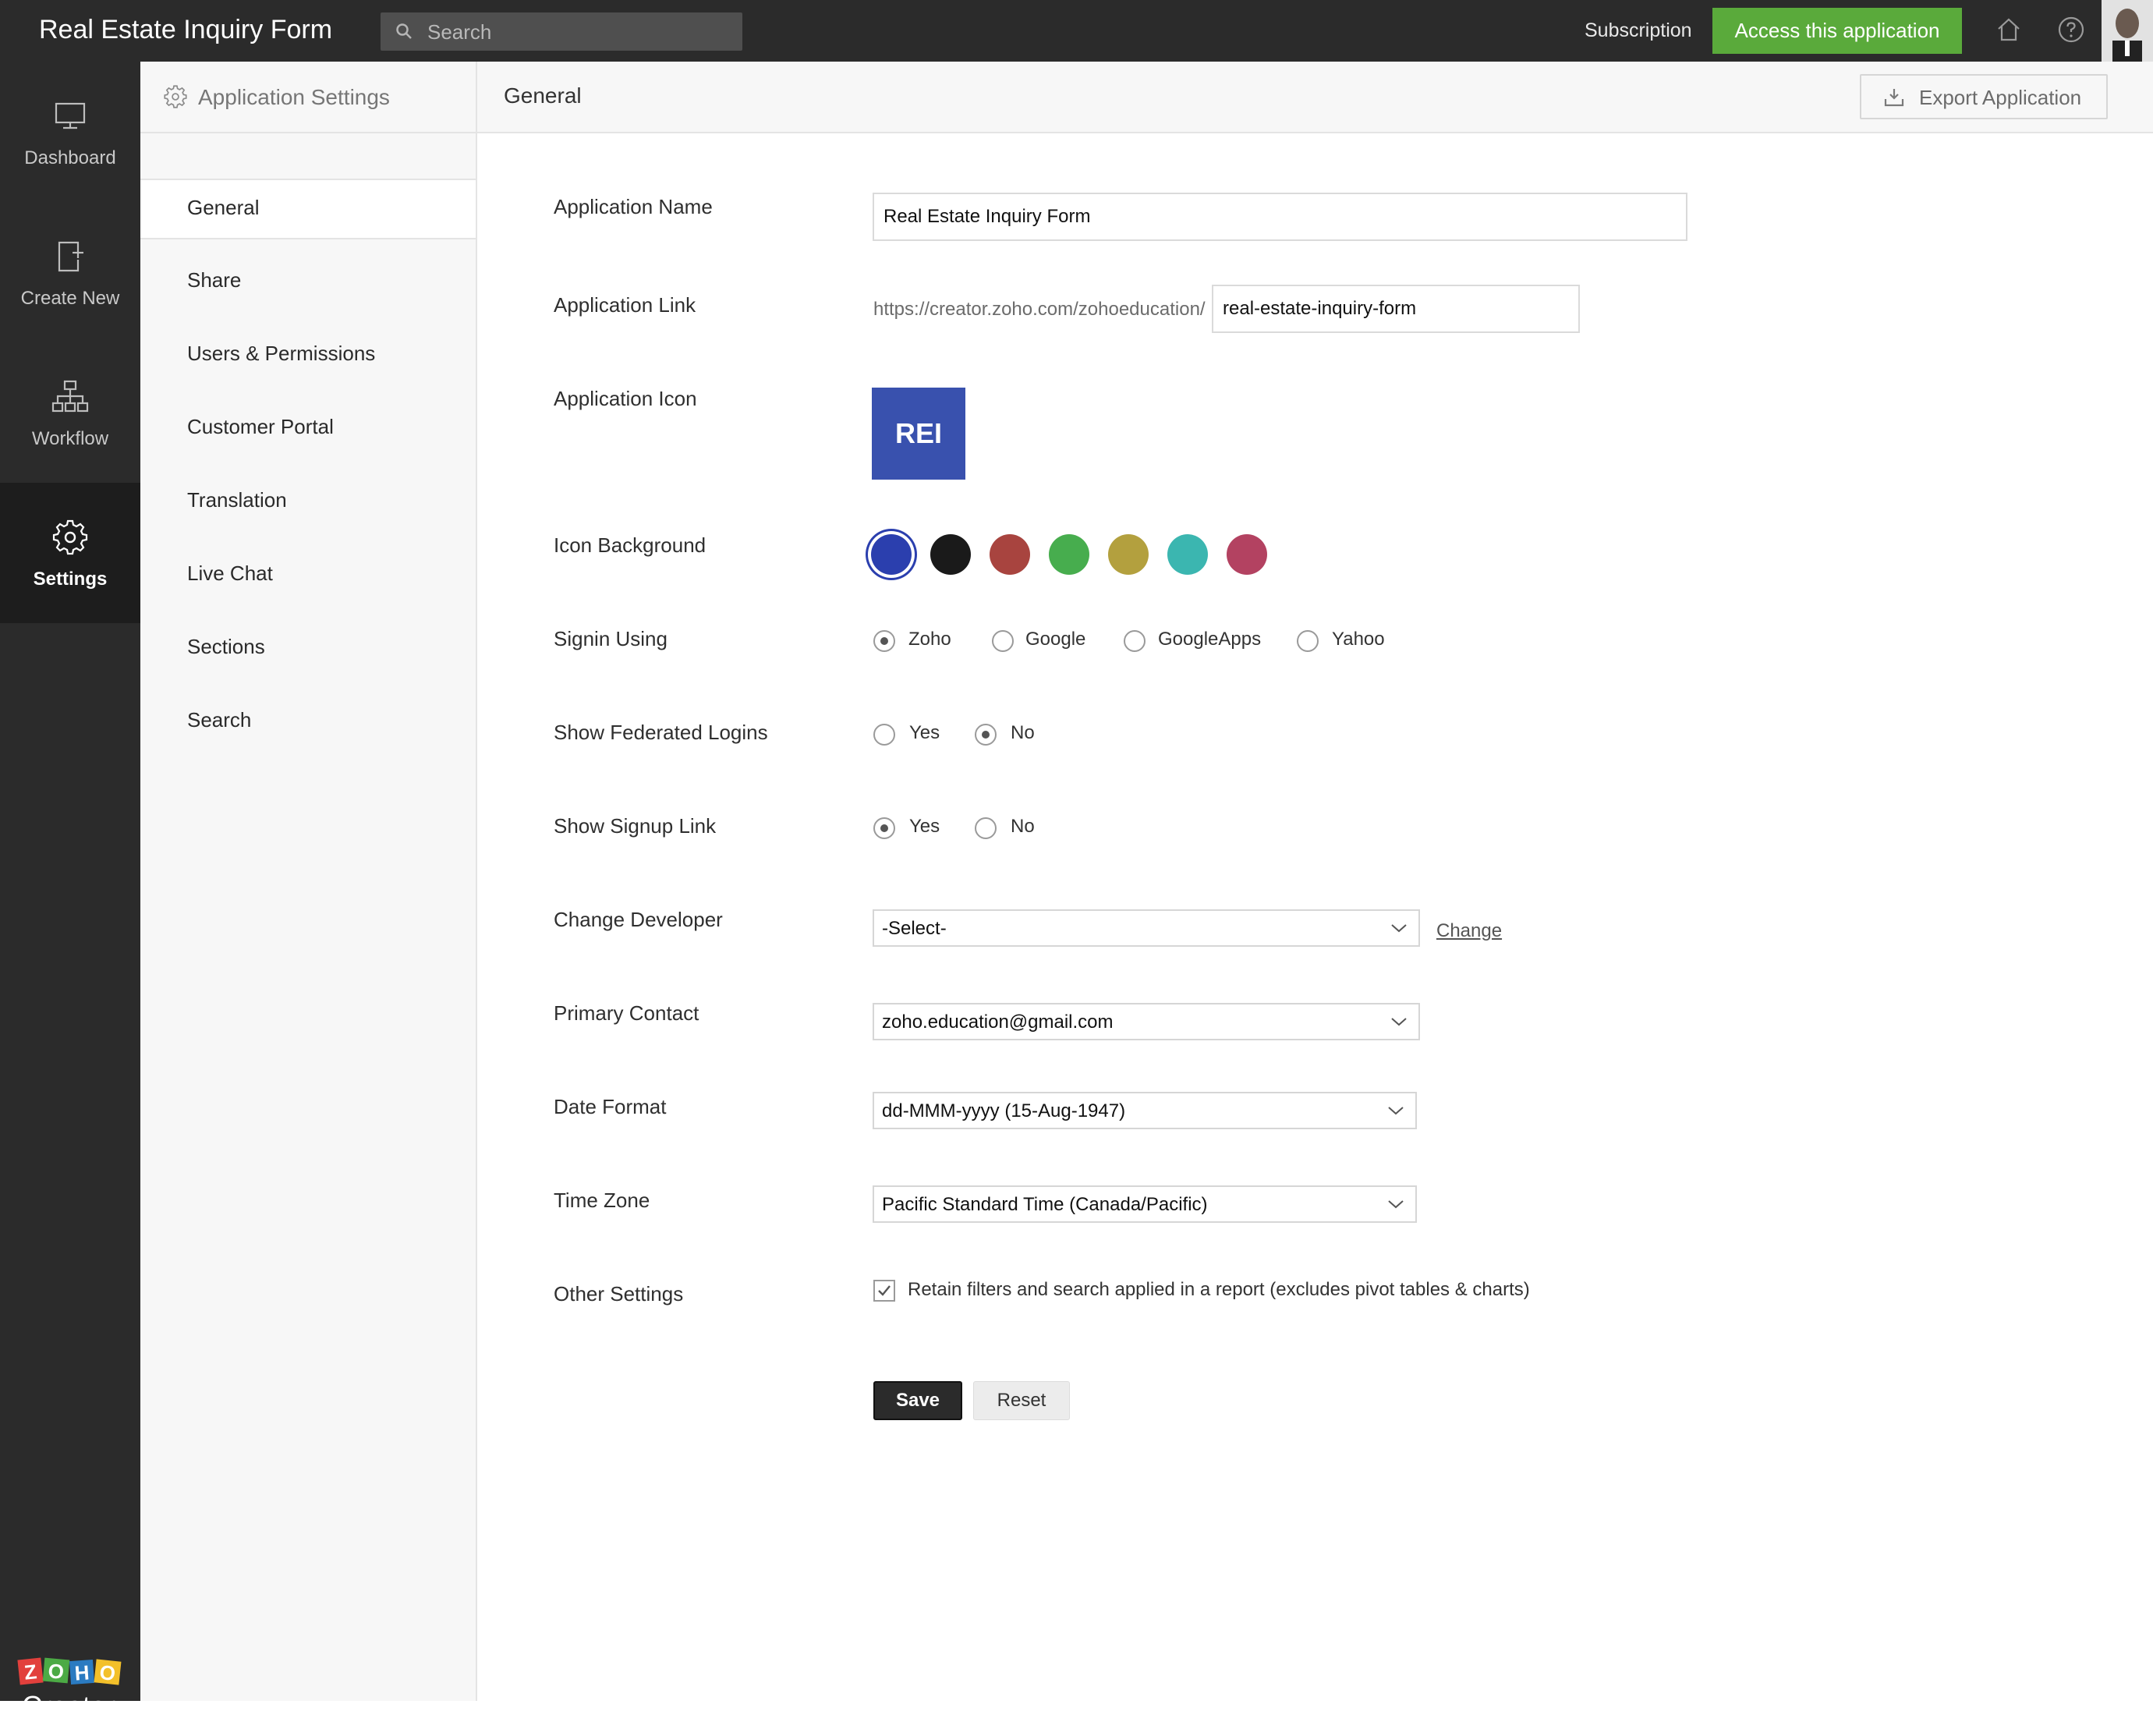  What do you see at coordinates (308, 281) in the screenshot?
I see `sidebar-item-share: Share` at bounding box center [308, 281].